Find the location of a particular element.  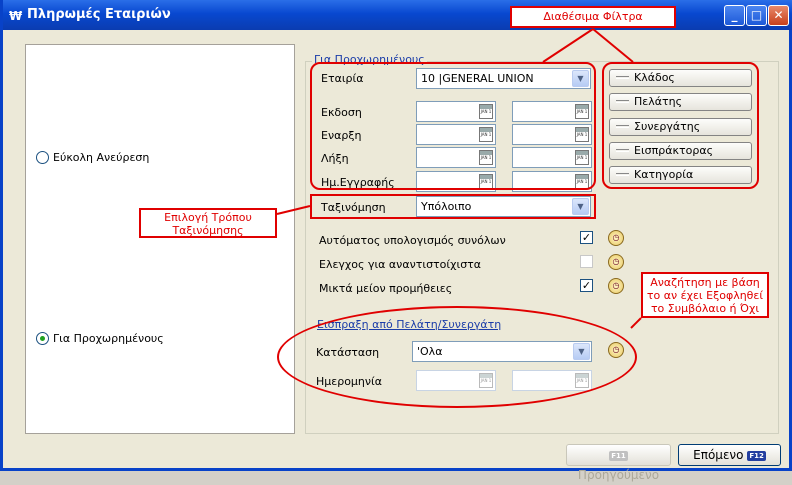

advanced-label: Για Προχωρημένους is located at coordinates (108, 338).